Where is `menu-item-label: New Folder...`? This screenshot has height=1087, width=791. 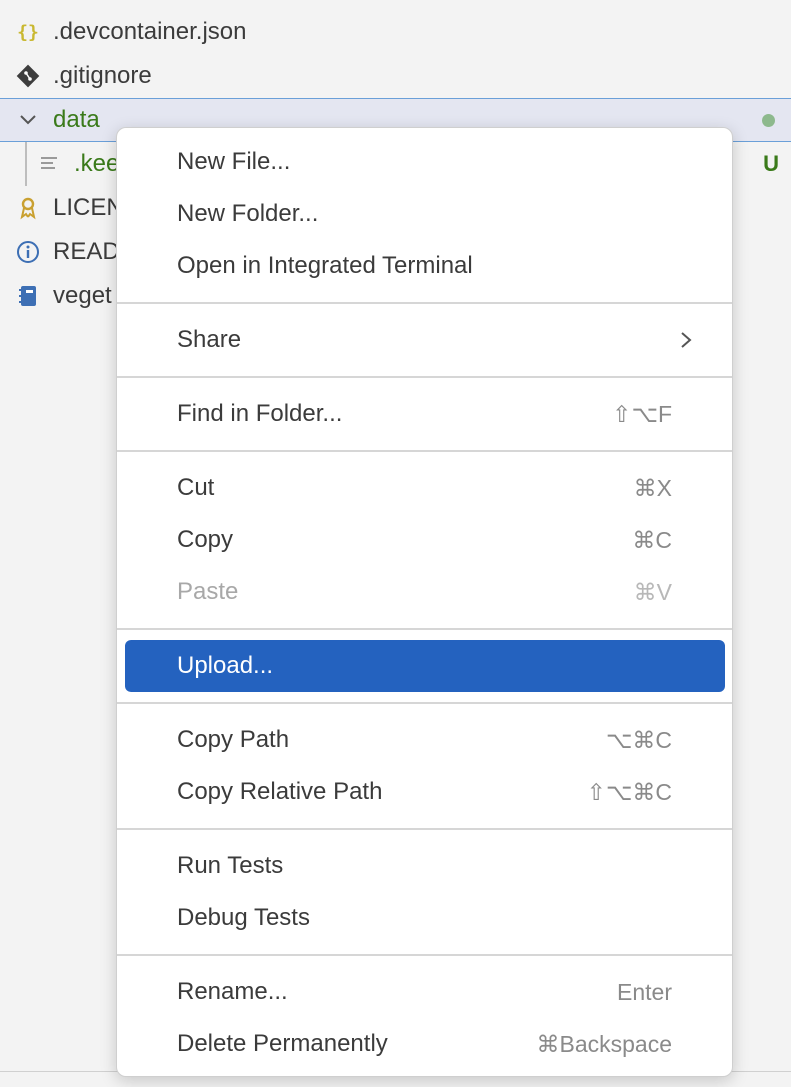
menu-item-label: New Folder... is located at coordinates (248, 213).